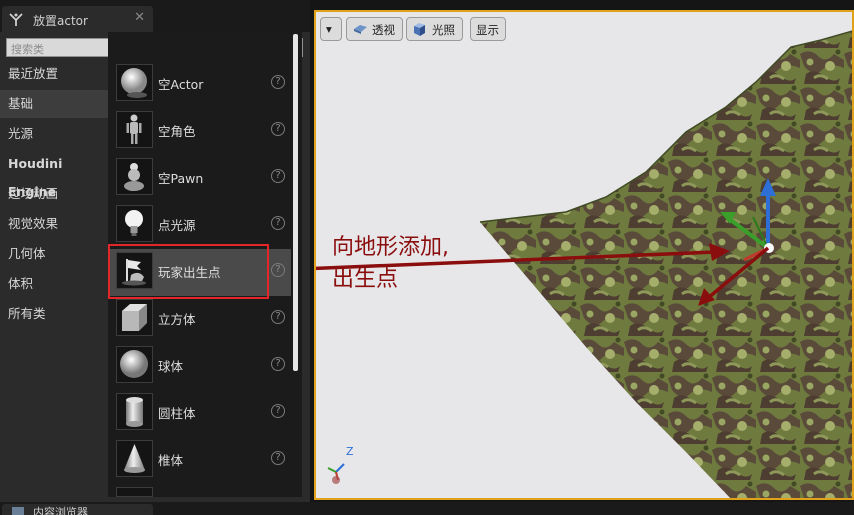 This screenshot has width=854, height=515. Describe the element at coordinates (134, 492) in the screenshot. I see `list-item-thumb` at that location.